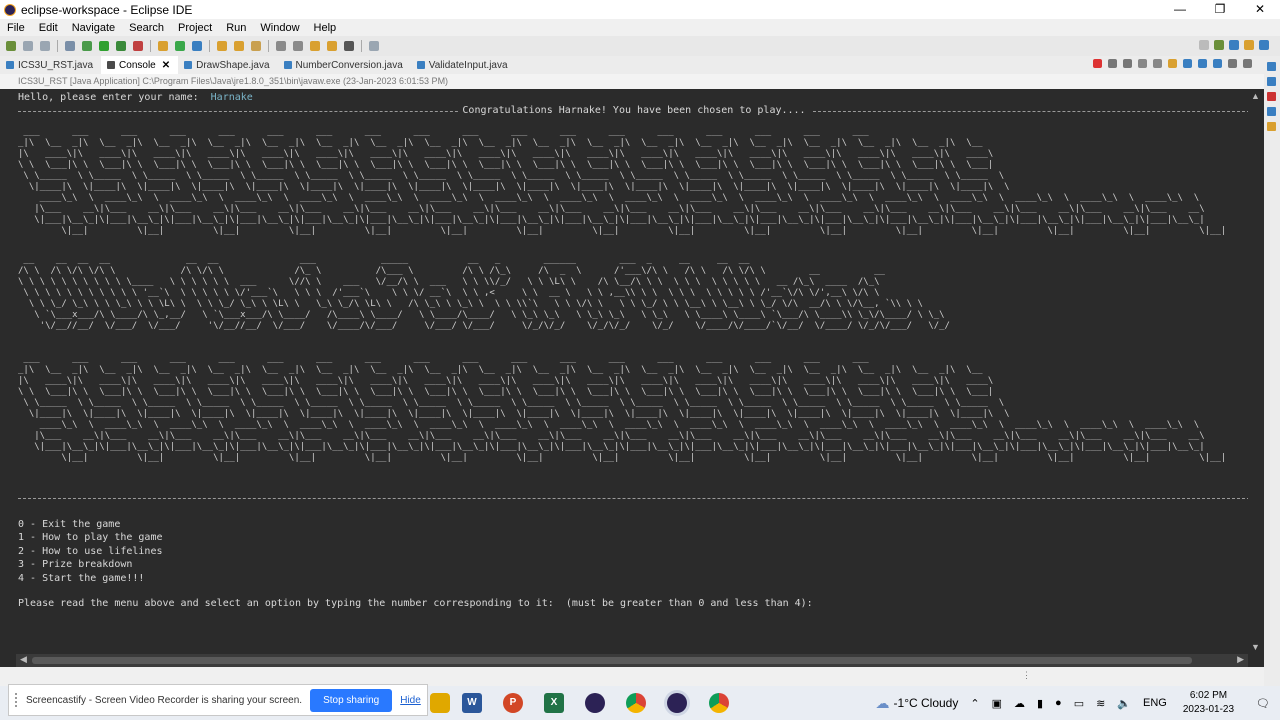 The height and width of the screenshot is (720, 1280). Describe the element at coordinates (10, 65) in the screenshot. I see `java-file-icon` at that location.